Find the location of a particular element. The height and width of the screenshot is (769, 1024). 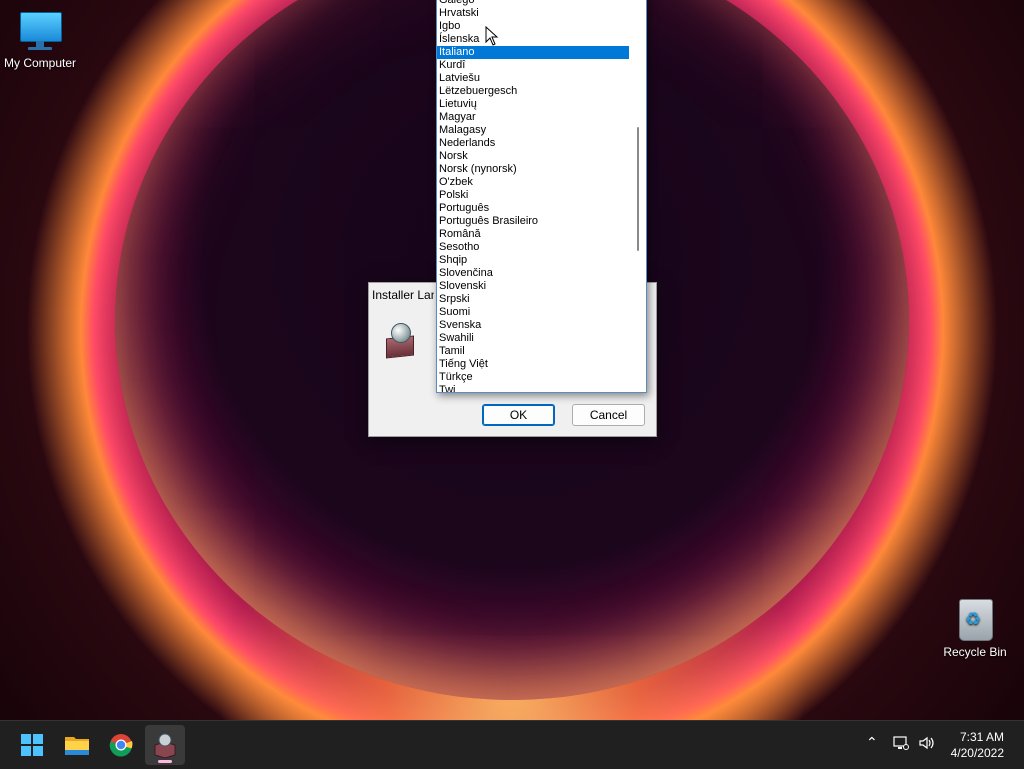

language-option: Tamil is located at coordinates (533, 351).